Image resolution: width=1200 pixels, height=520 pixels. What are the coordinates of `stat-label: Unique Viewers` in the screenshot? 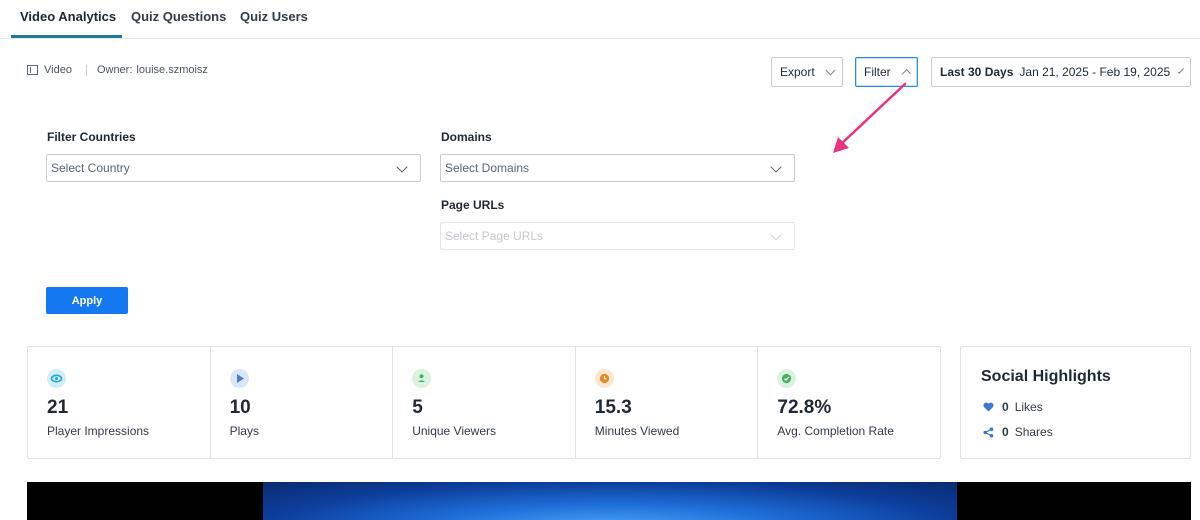 It's located at (454, 431).